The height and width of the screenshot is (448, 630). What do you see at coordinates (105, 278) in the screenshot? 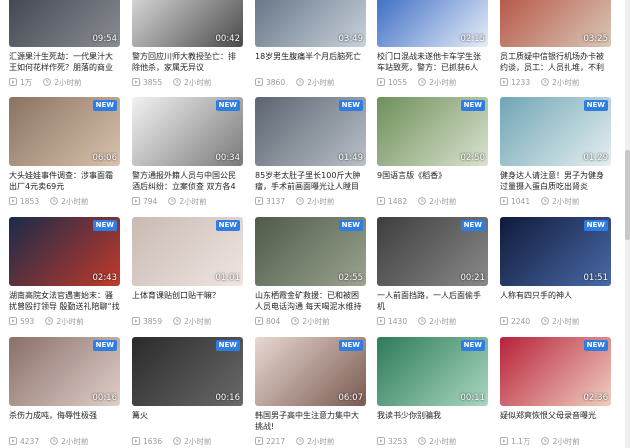
I see `video-duration: 02:43` at bounding box center [105, 278].